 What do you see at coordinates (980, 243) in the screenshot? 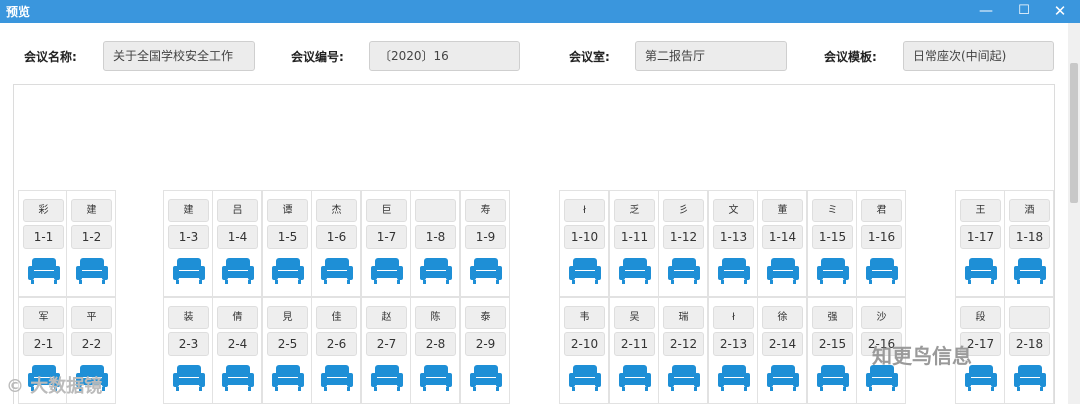
I see `seat-1-17: 王 1-17` at bounding box center [980, 243].